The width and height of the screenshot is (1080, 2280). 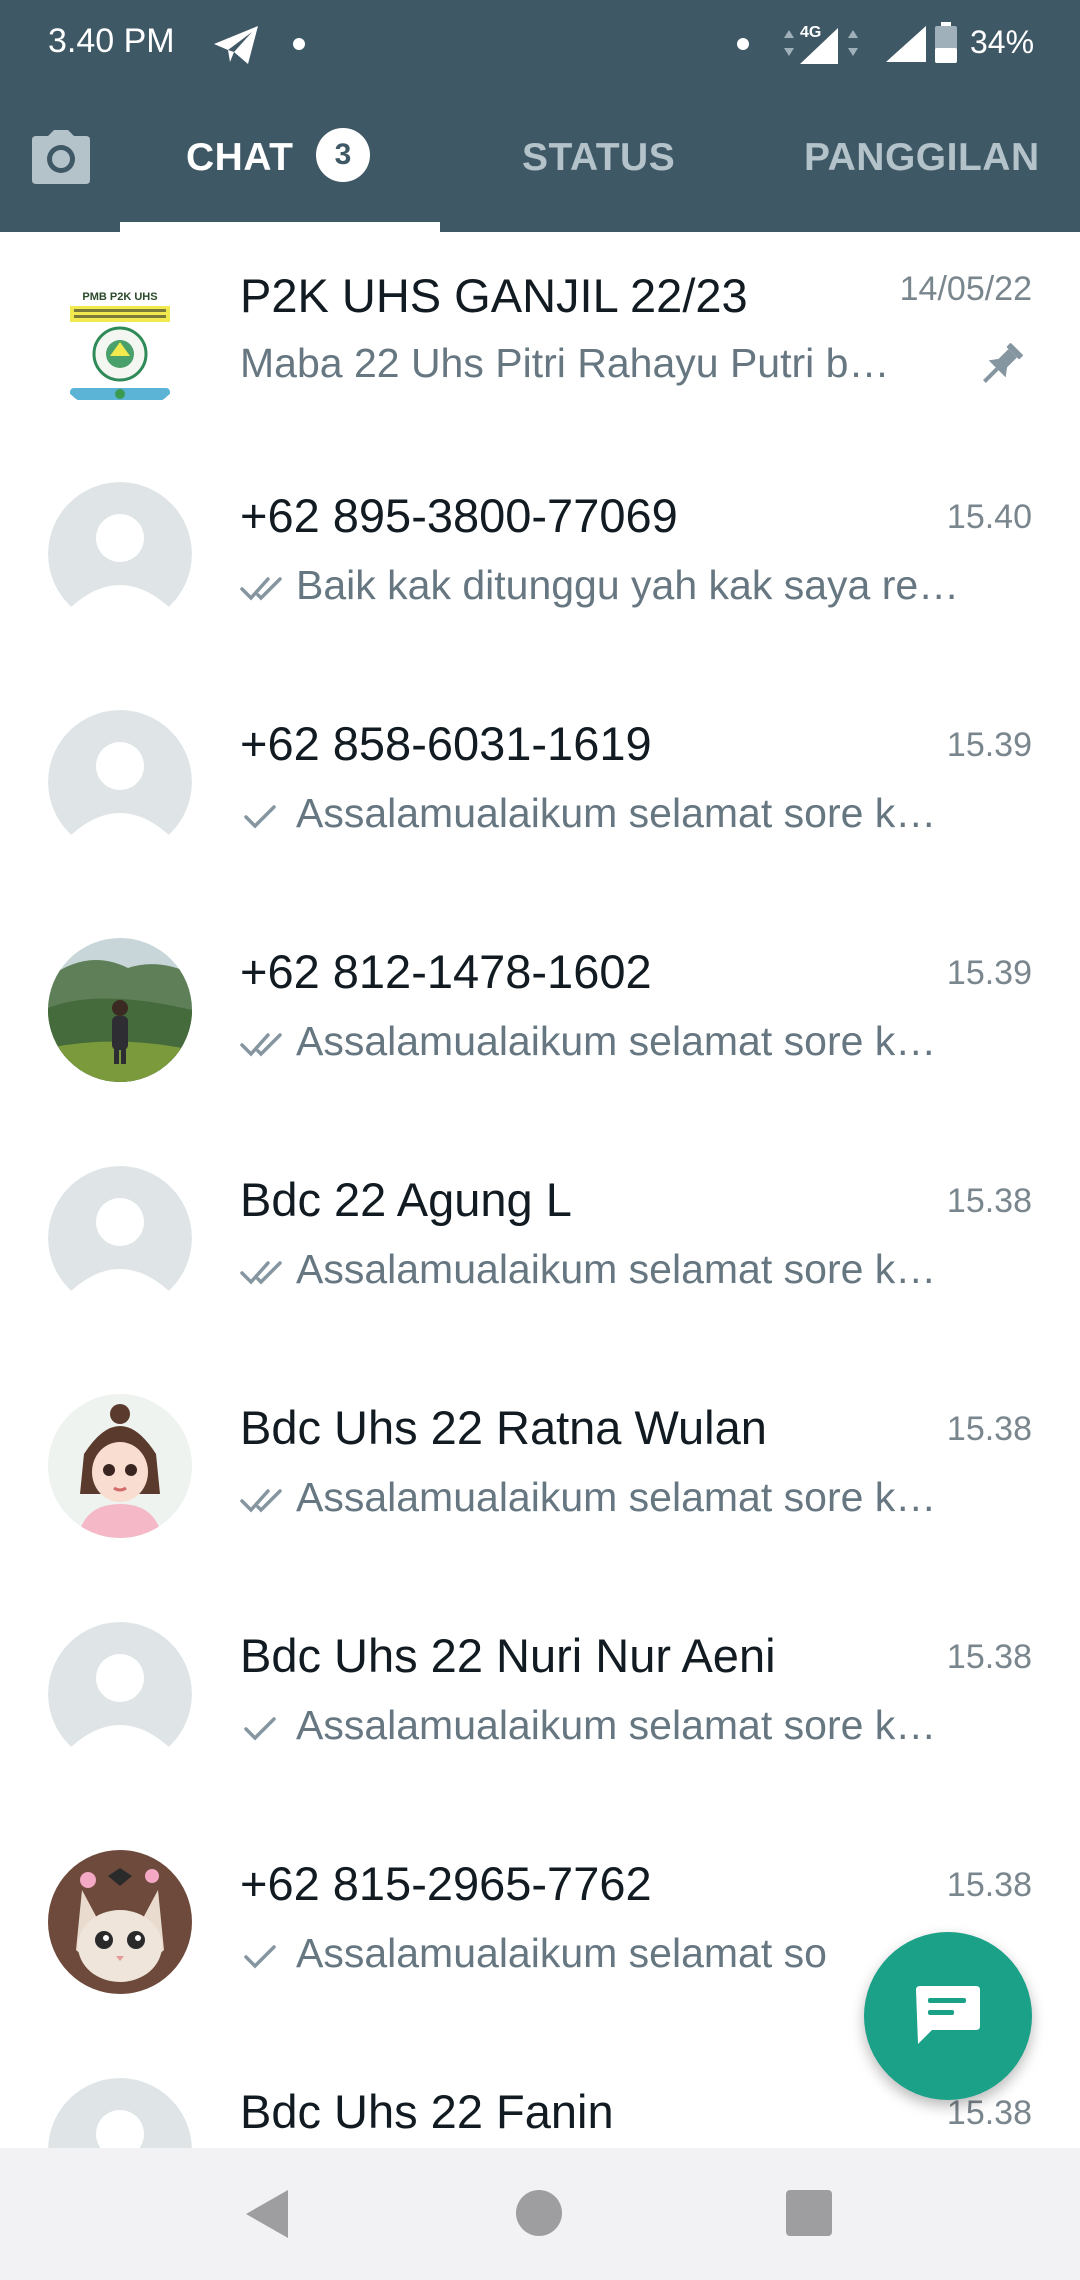 What do you see at coordinates (494, 295) in the screenshot?
I see `chat-name: P2K UHS GANJIL 22/23` at bounding box center [494, 295].